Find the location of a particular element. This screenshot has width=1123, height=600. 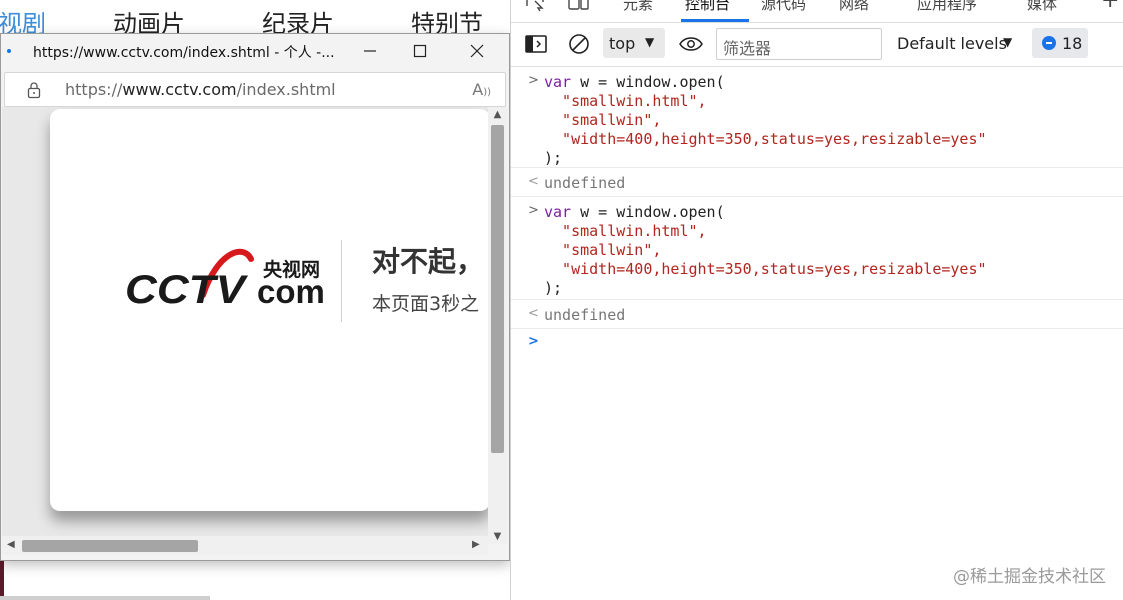

tab-application: 应用程序 is located at coordinates (947, 7).